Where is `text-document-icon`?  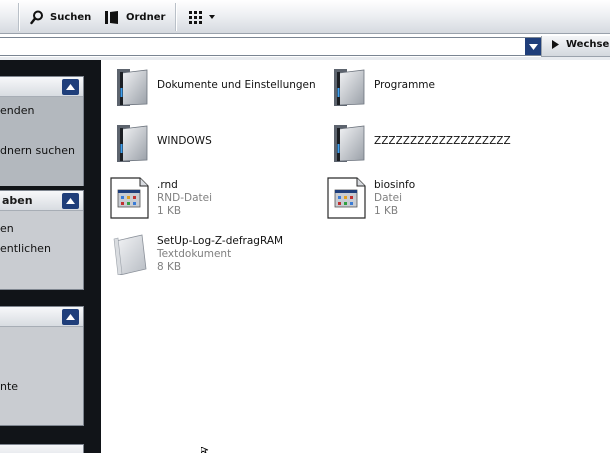
text-document-icon is located at coordinates (130, 254).